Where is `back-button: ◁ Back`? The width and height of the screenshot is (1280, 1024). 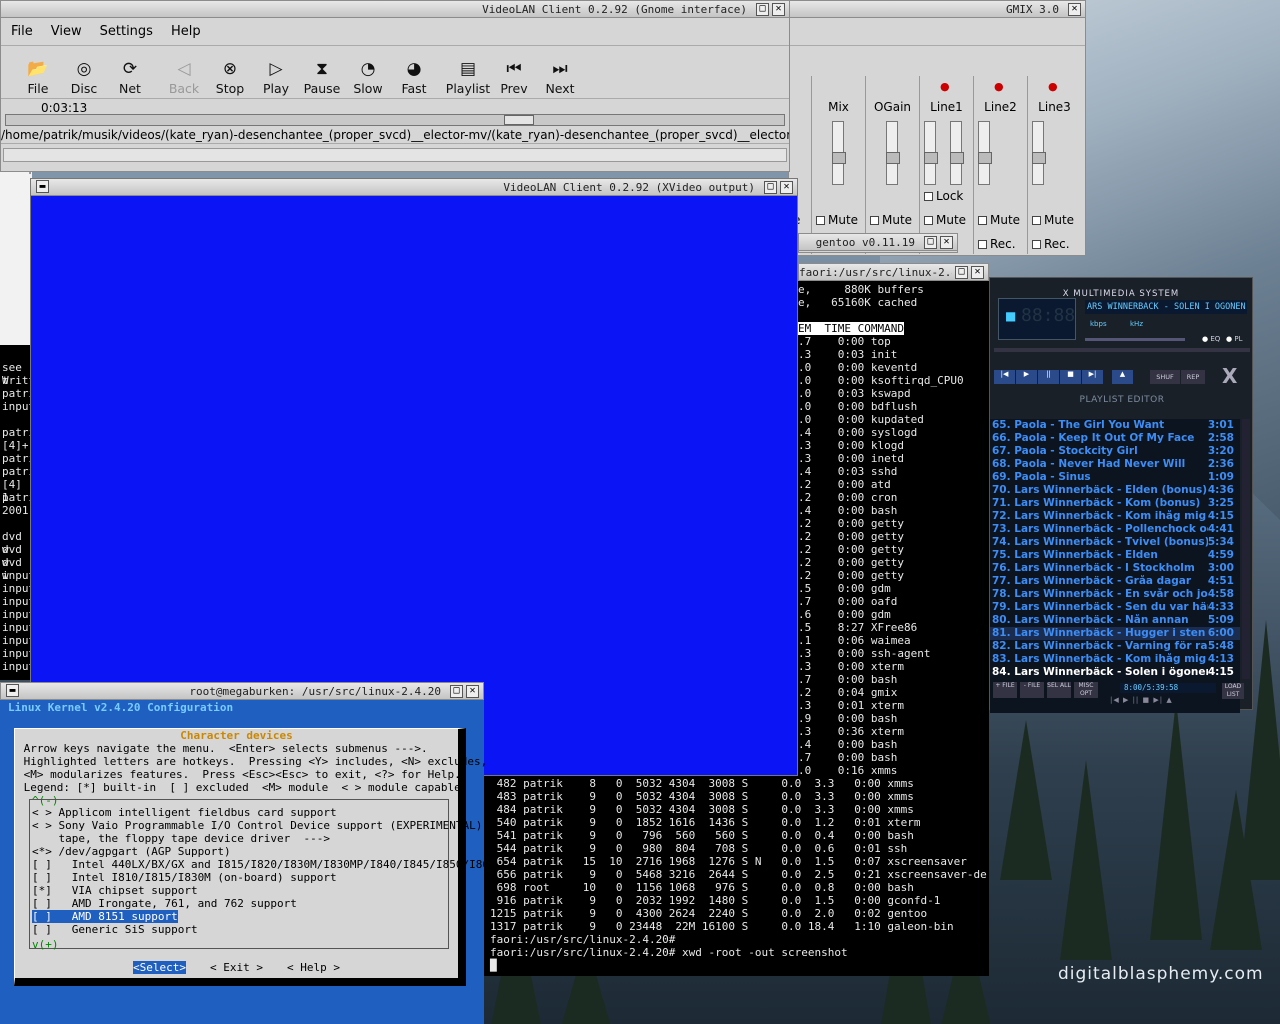 back-button: ◁ Back is located at coordinates (184, 76).